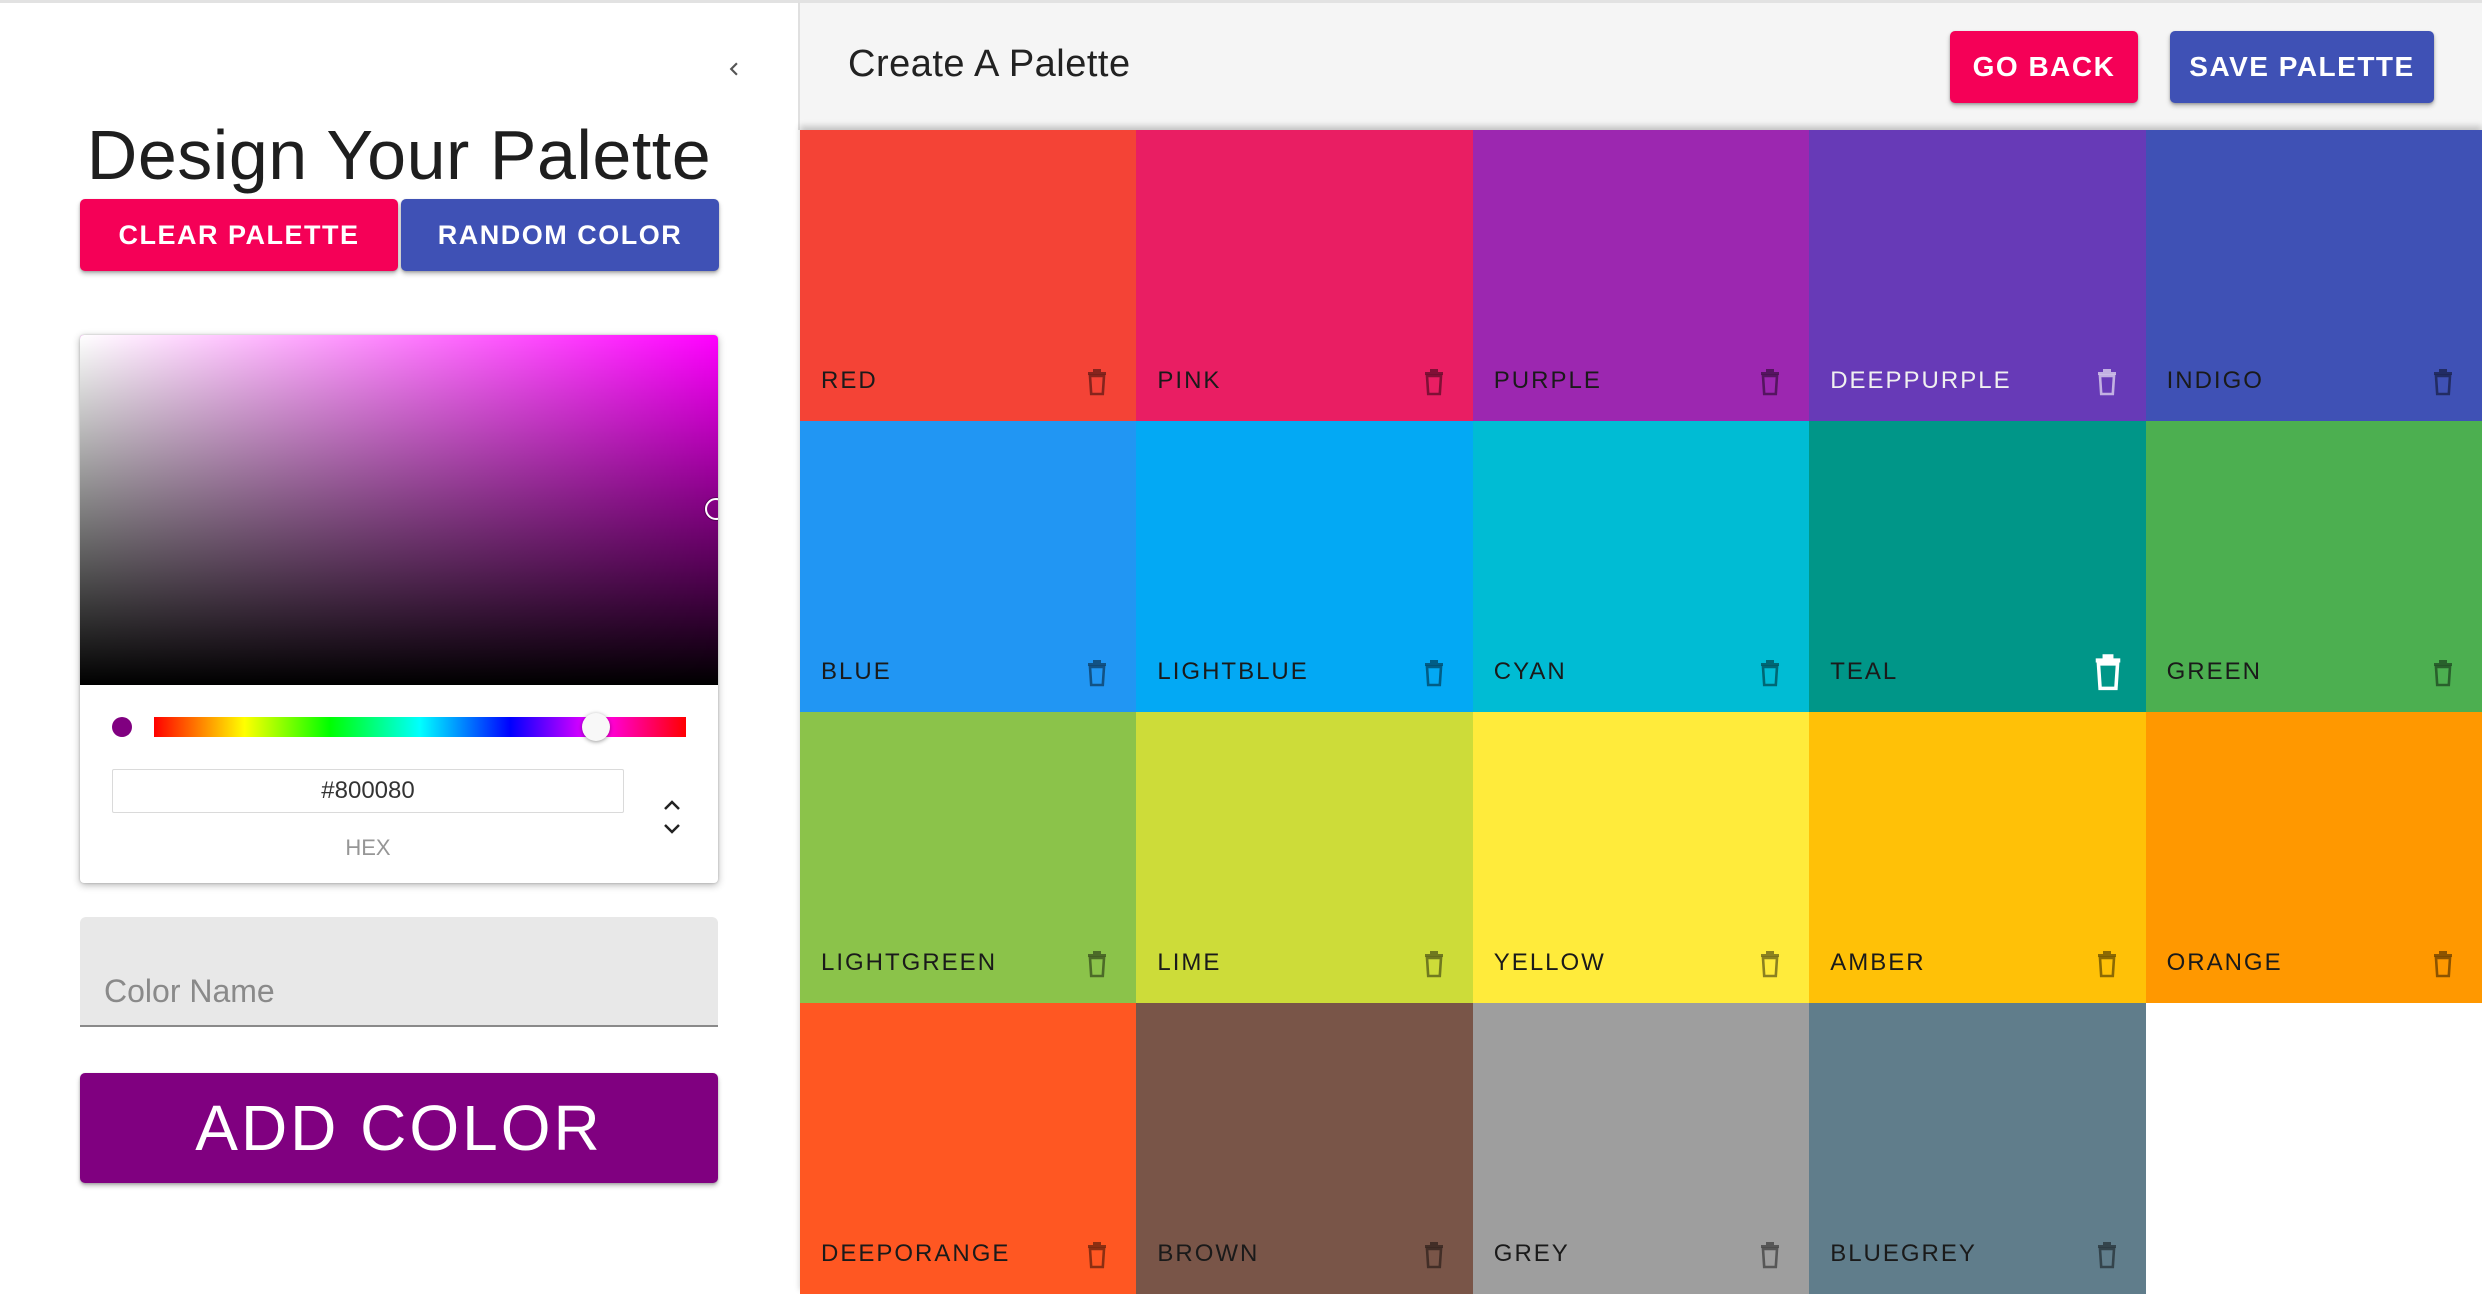 The width and height of the screenshot is (2482, 1294). I want to click on color-box-name: orange, so click(2224, 962).